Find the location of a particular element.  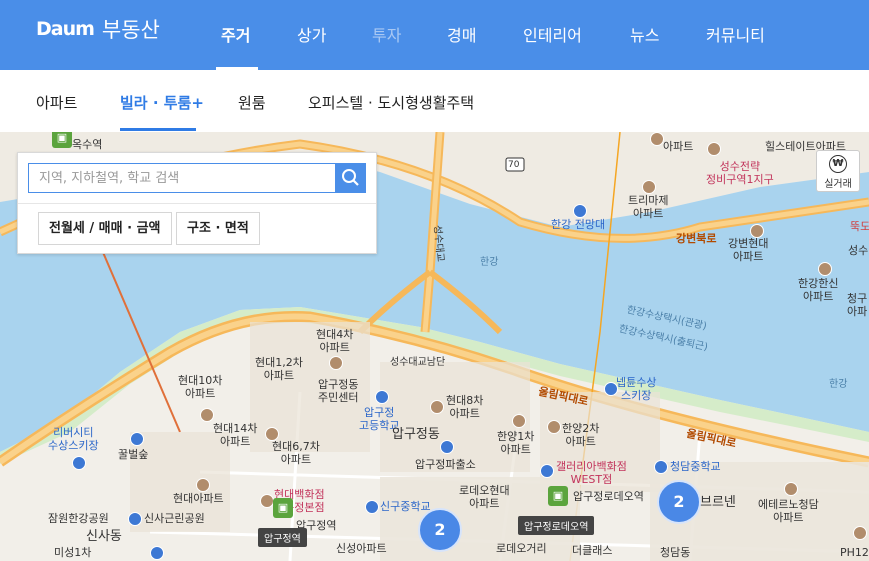

map-label-sinsa-park: 신사근린공원 is located at coordinates (174, 518).